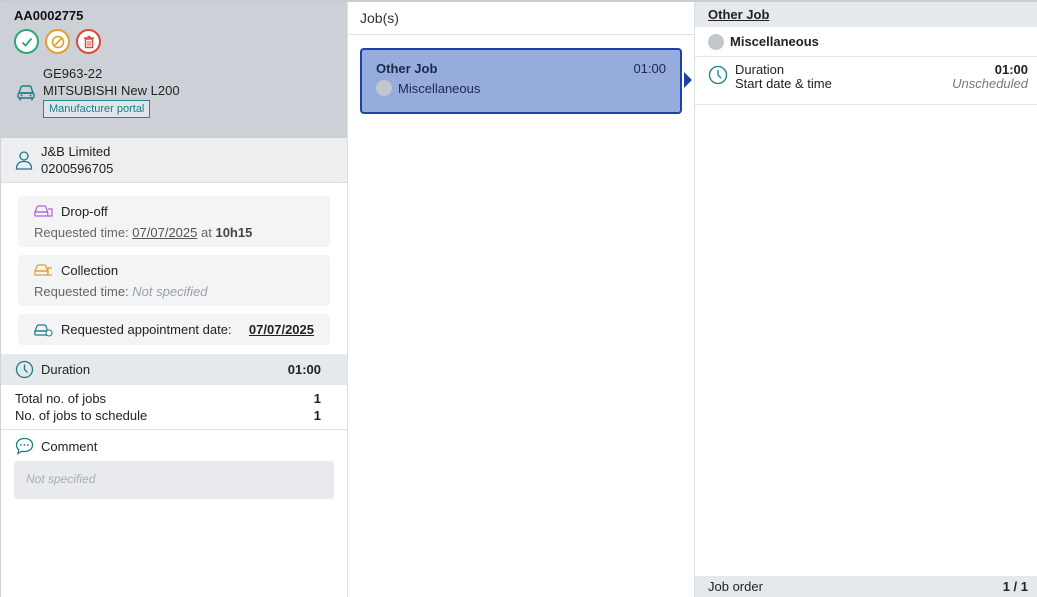  I want to click on cancel-button, so click(57, 41).